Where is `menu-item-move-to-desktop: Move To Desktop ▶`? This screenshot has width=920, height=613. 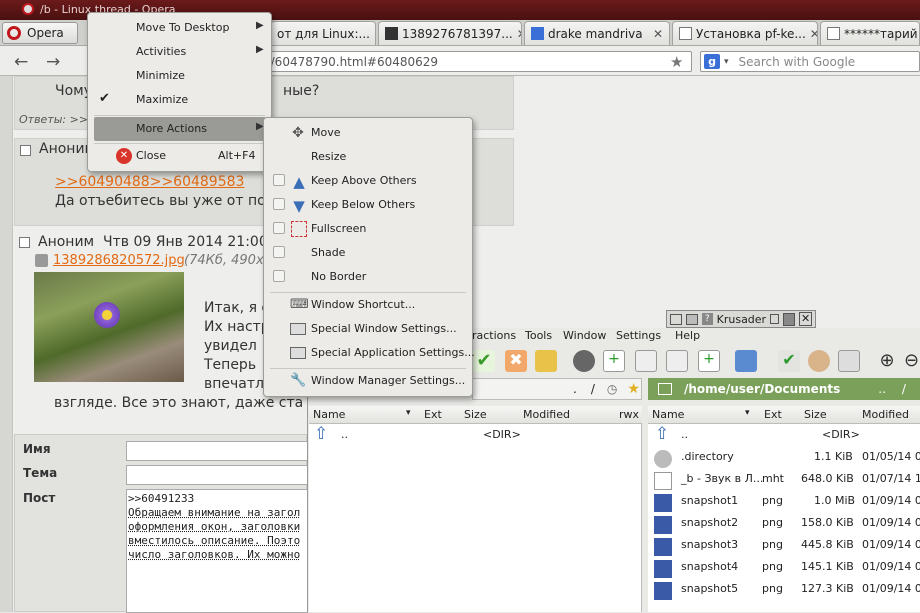
menu-item-move-to-desktop: Move To Desktop ▶ is located at coordinates (179, 28).